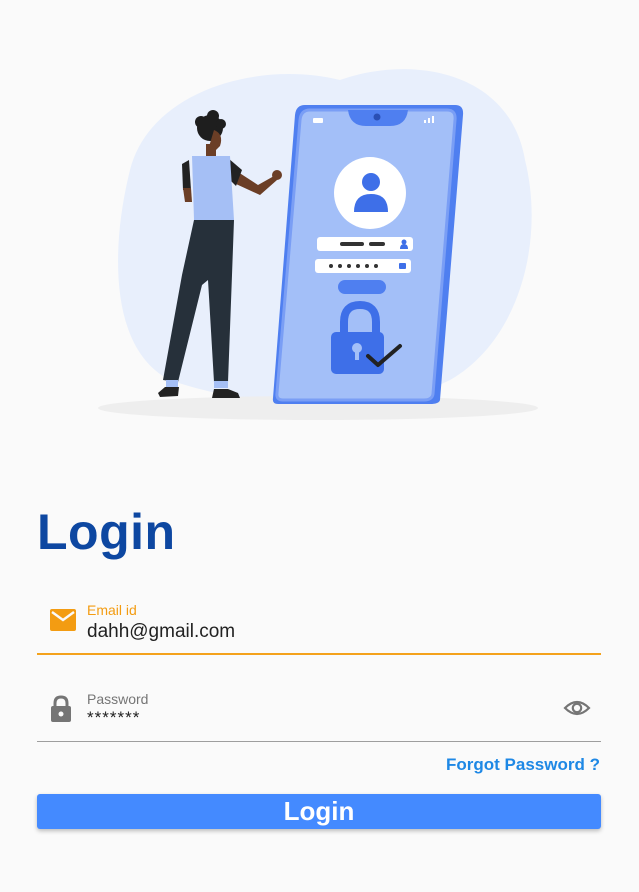  What do you see at coordinates (319, 714) in the screenshot?
I see `password-field: Password *******` at bounding box center [319, 714].